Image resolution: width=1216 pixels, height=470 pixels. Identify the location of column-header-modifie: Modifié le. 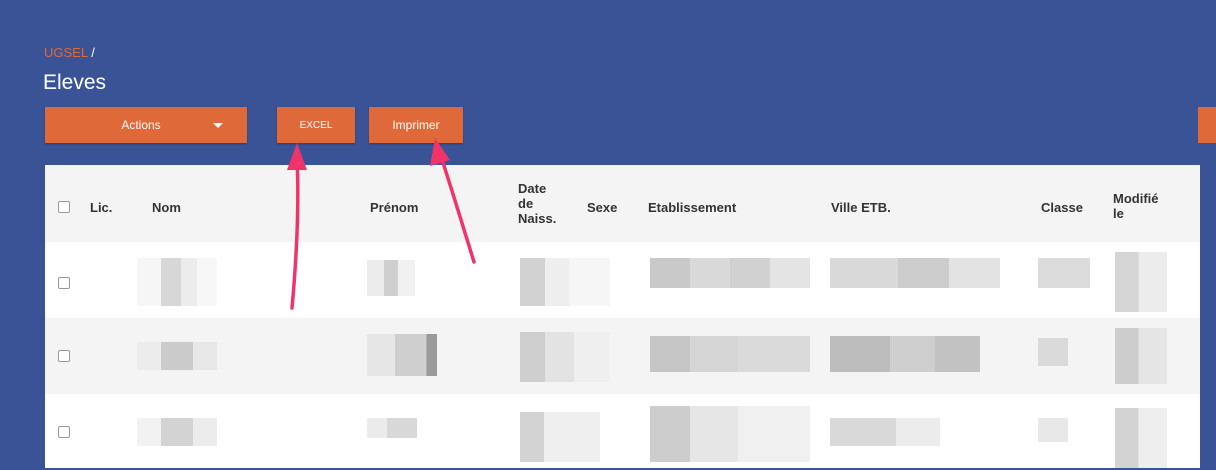
(1136, 206).